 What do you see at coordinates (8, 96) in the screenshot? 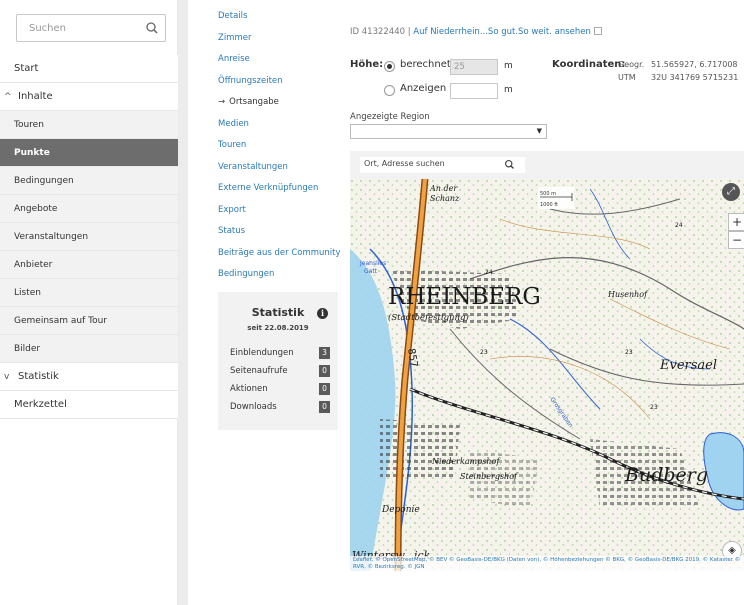
I see `chevron-up-icon: ^` at bounding box center [8, 96].